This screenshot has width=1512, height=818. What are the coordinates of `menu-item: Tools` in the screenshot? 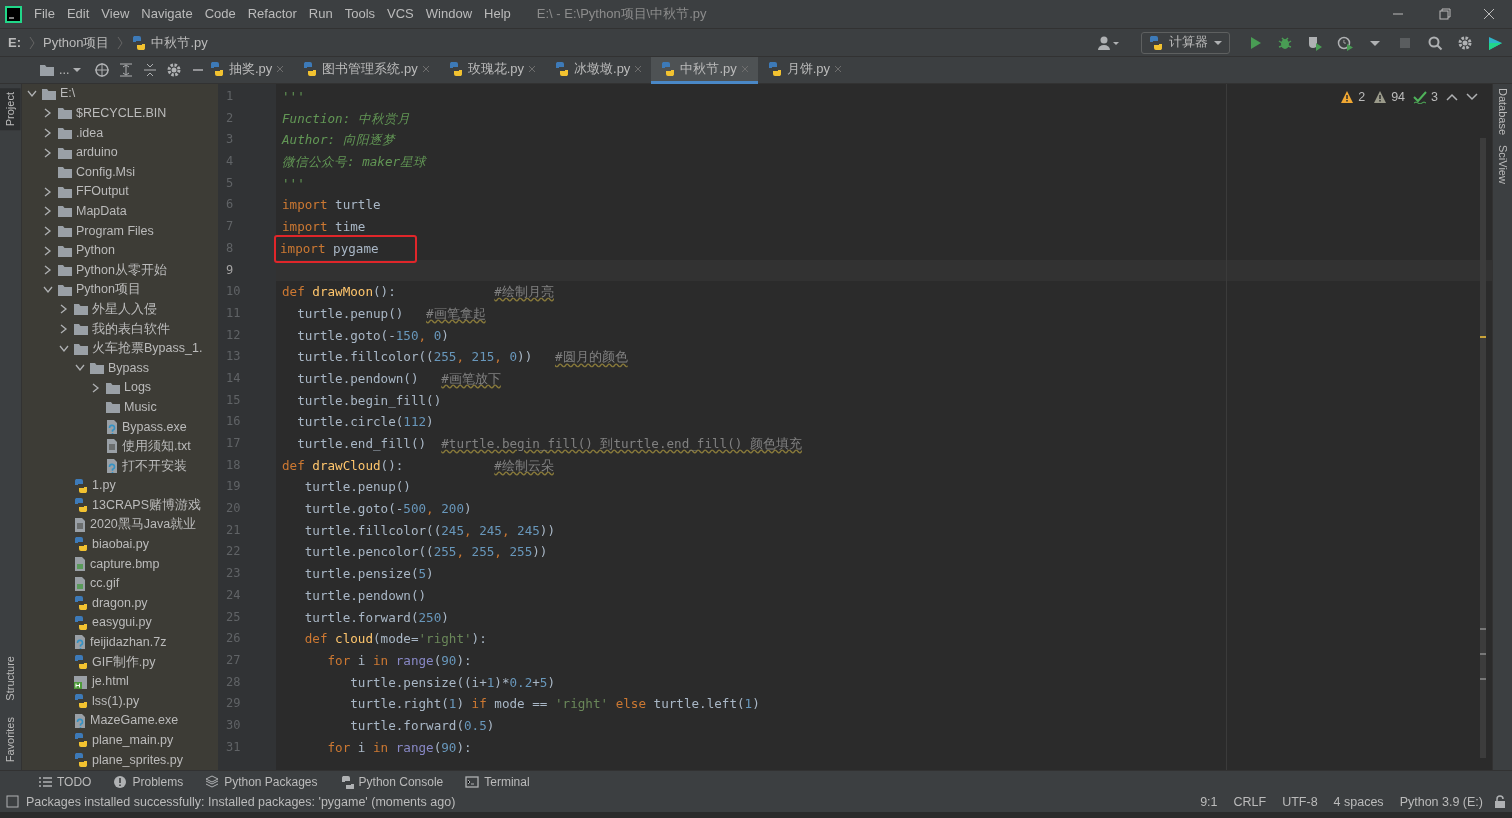 It's located at (360, 14).